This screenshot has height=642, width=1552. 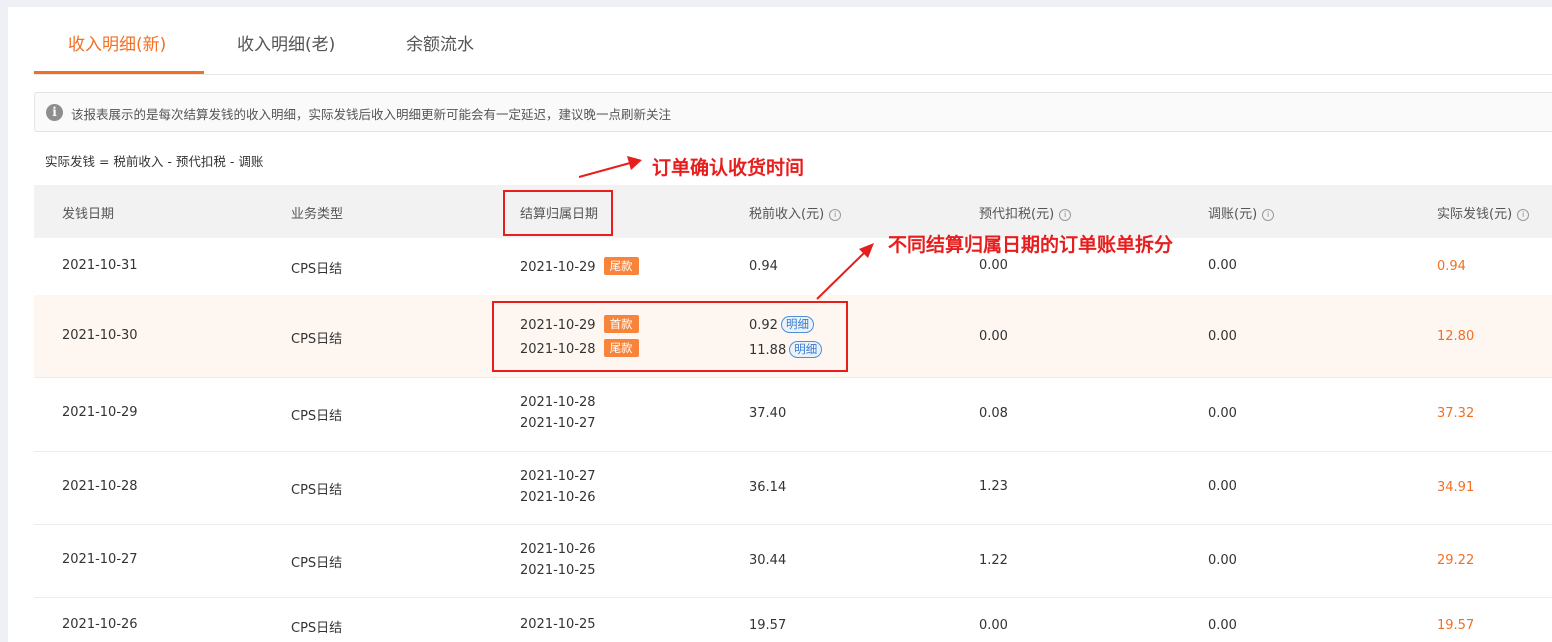 What do you see at coordinates (768, 487) in the screenshot?
I see `pretax-income: 36.14` at bounding box center [768, 487].